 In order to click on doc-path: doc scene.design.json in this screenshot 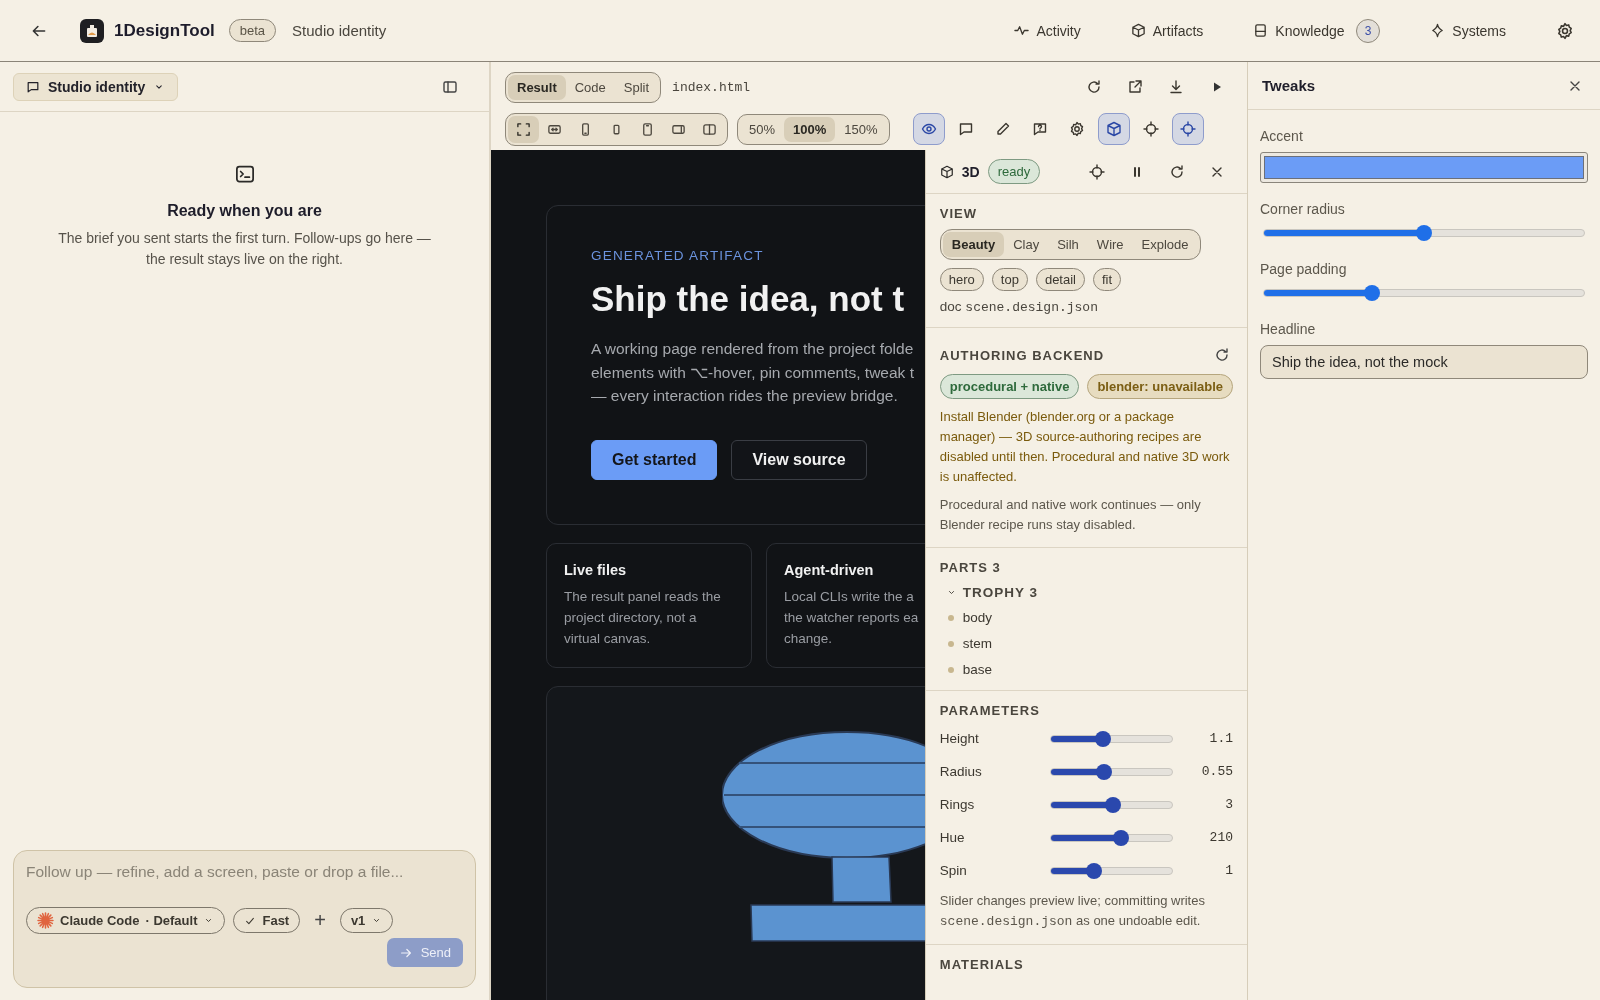, I will do `click(1019, 307)`.